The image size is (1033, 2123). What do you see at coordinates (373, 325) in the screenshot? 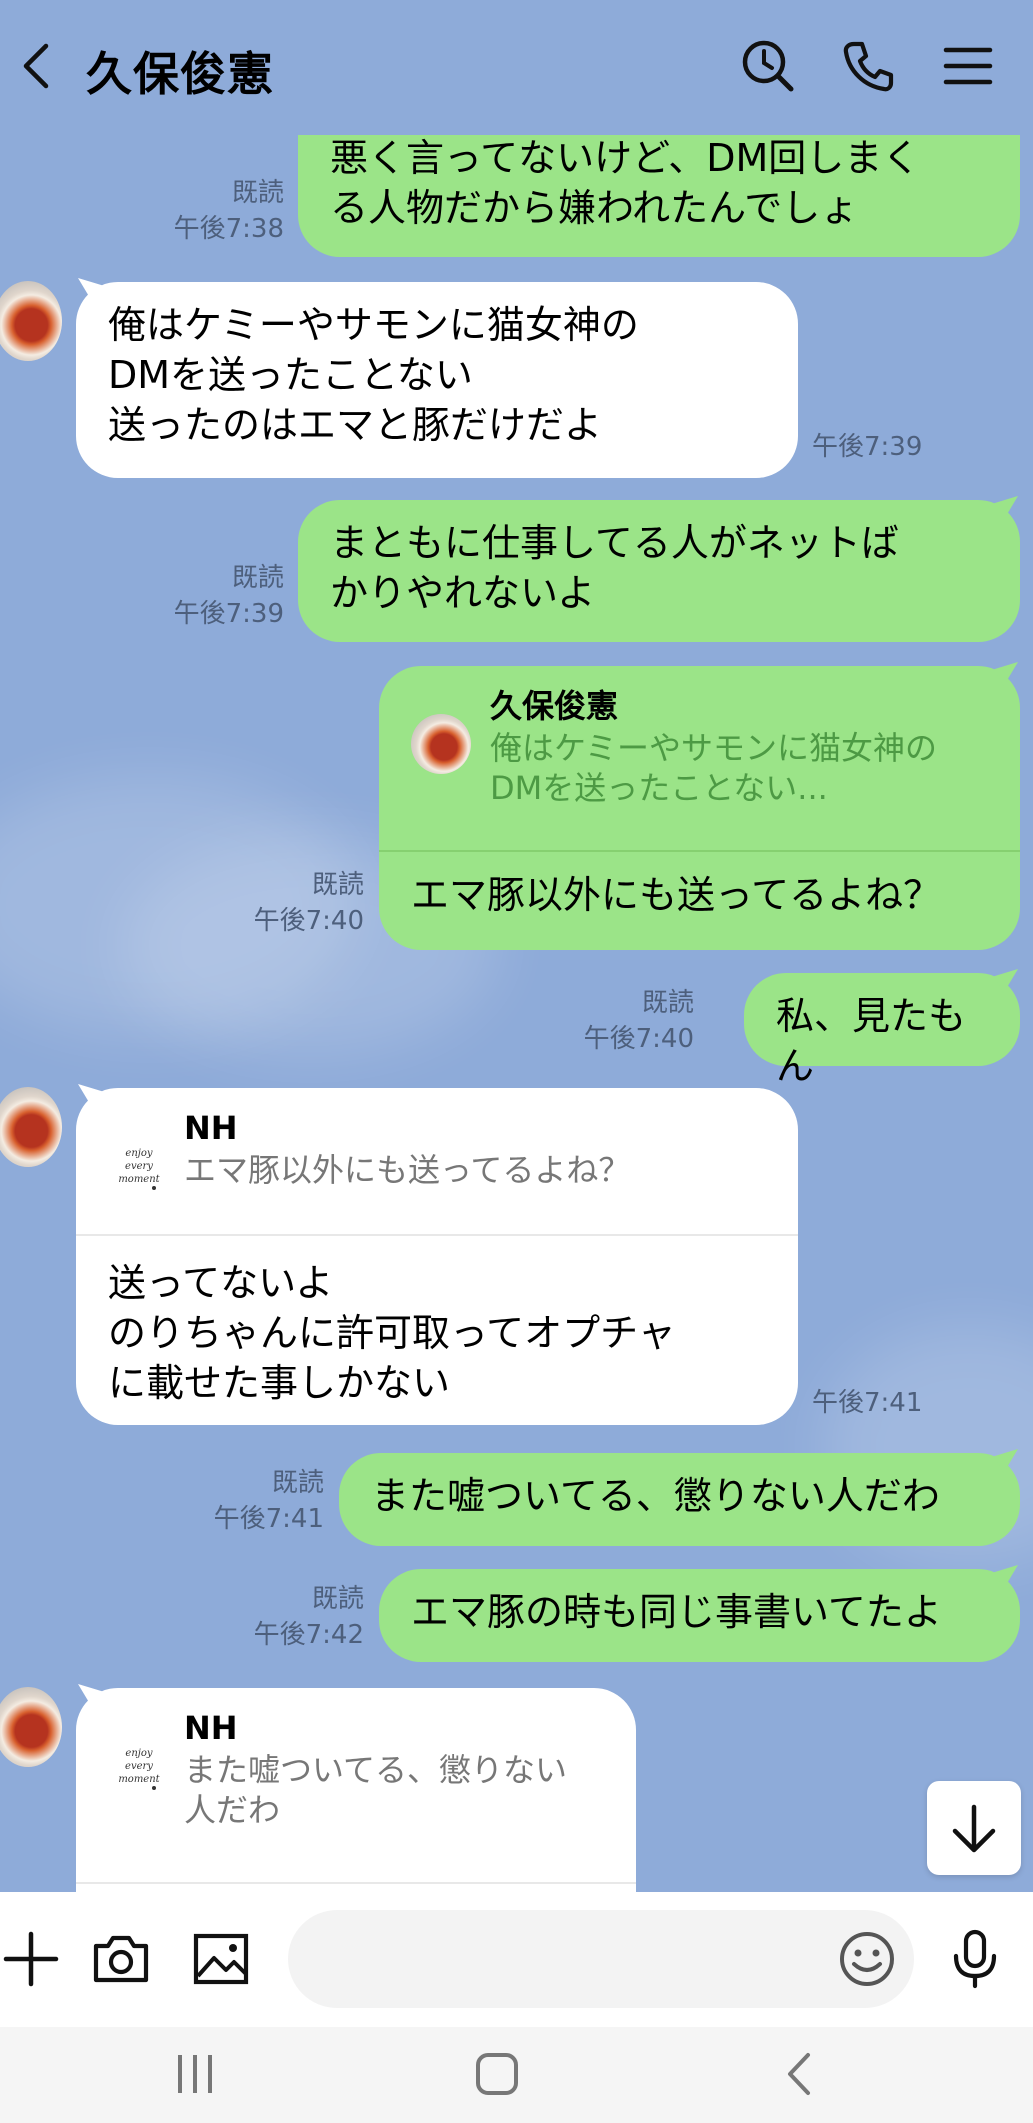
I see `message-text-line: 俺はケミーやサモンに猫女神の` at bounding box center [373, 325].